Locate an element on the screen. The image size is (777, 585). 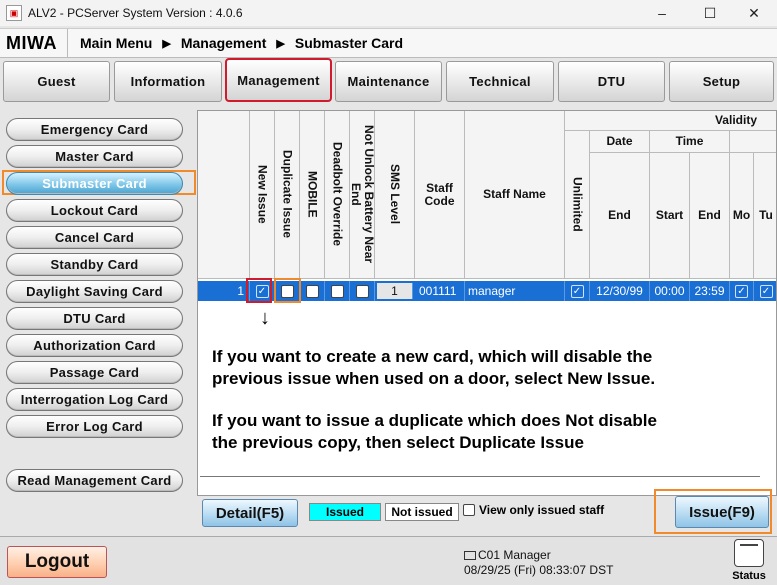
down-arrow-icon: ↓ is located at coordinates (265, 318).